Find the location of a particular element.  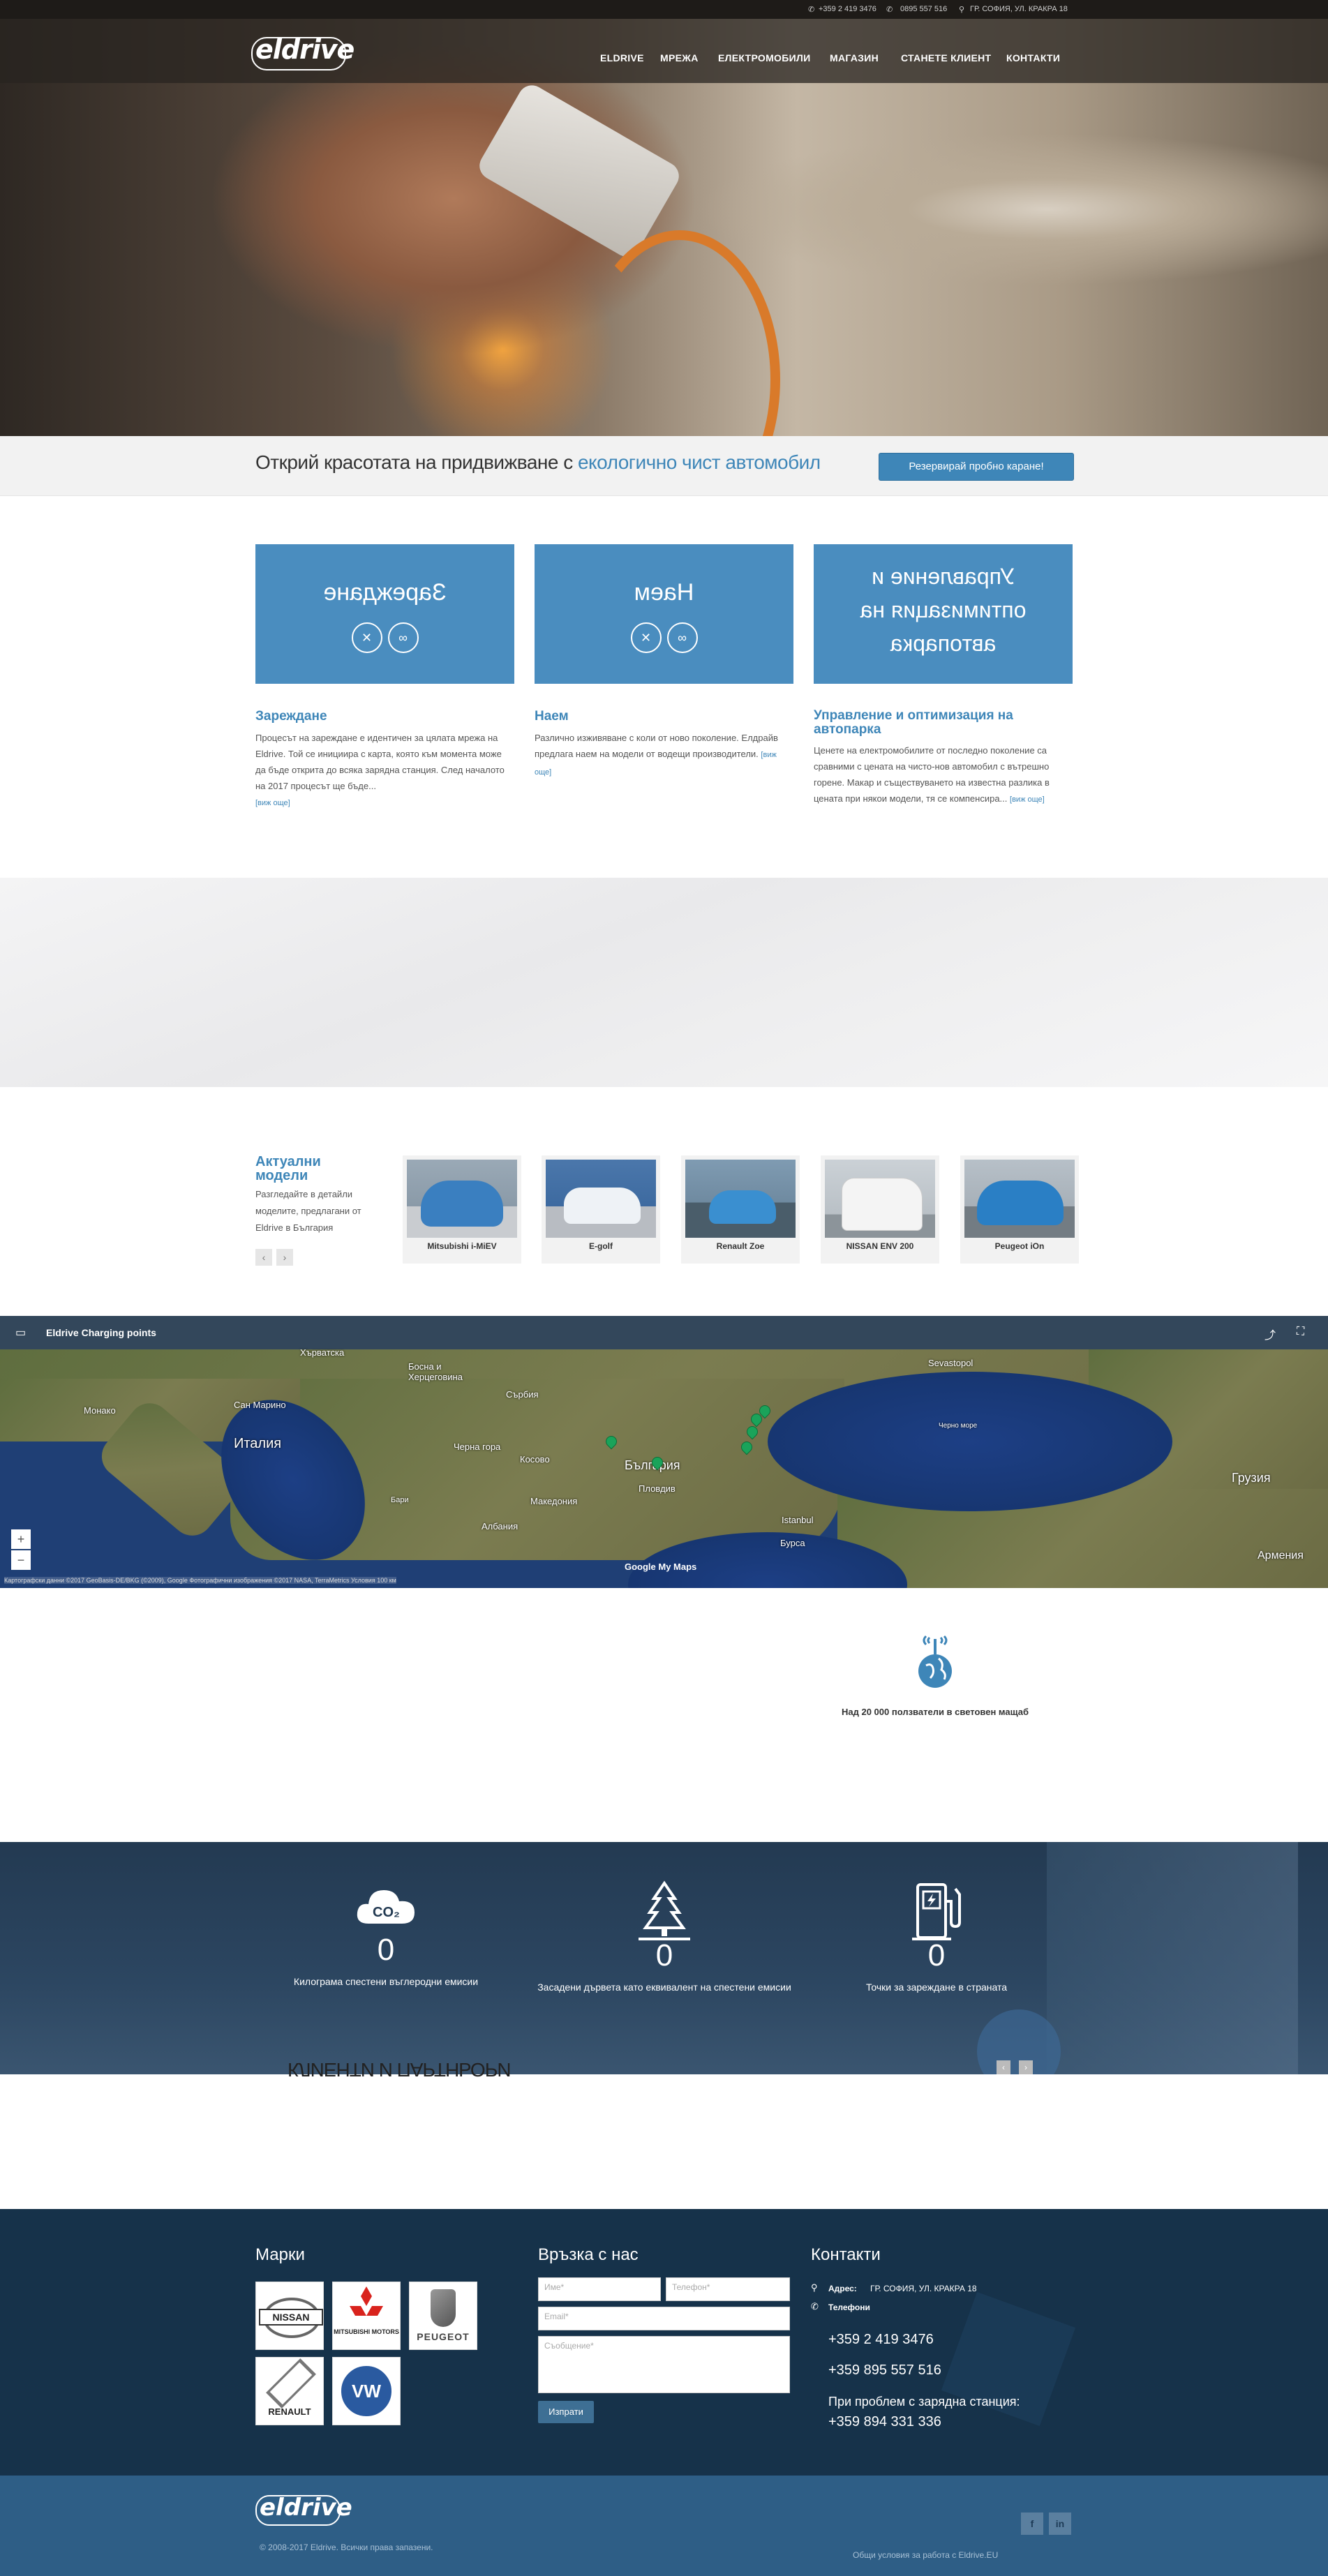

nav-become-client: СТАНЕТЕ КЛИЕНТ is located at coordinates (946, 57).